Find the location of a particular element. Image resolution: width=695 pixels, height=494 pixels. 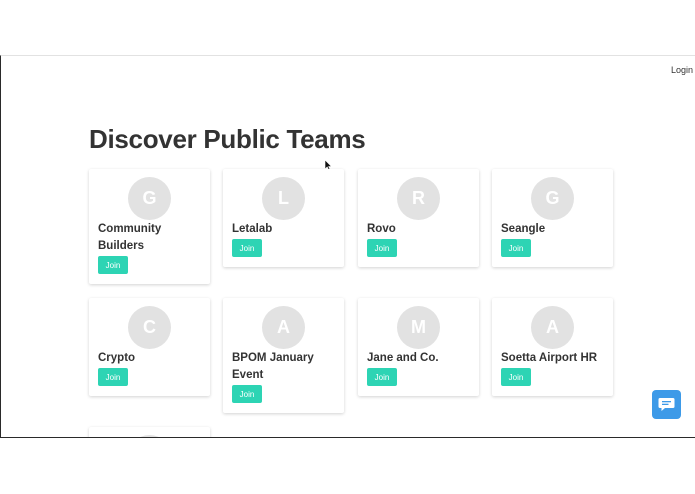

team-card: G Seangle Join is located at coordinates (552, 218).